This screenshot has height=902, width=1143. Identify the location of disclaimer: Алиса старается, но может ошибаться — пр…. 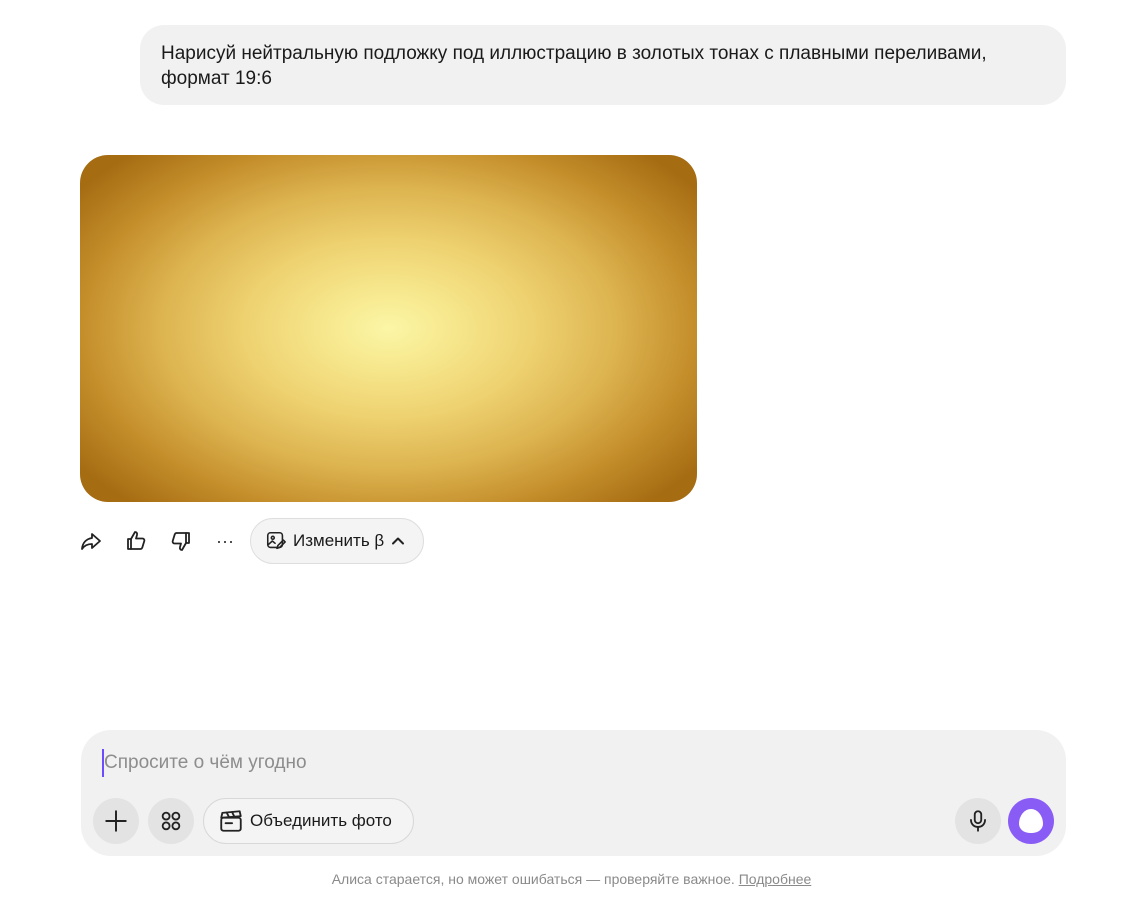
(571, 879).